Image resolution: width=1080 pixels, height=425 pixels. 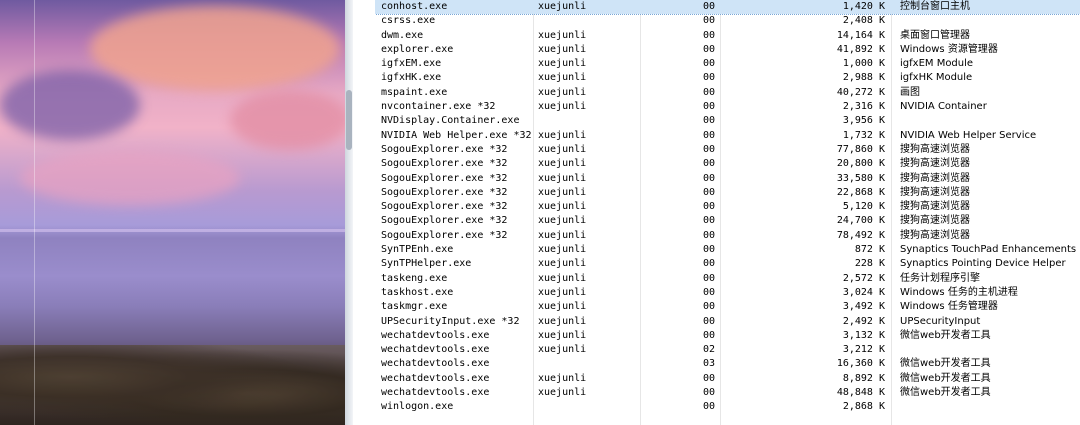 What do you see at coordinates (863, 278) in the screenshot?
I see `process-memory: 2,572 K` at bounding box center [863, 278].